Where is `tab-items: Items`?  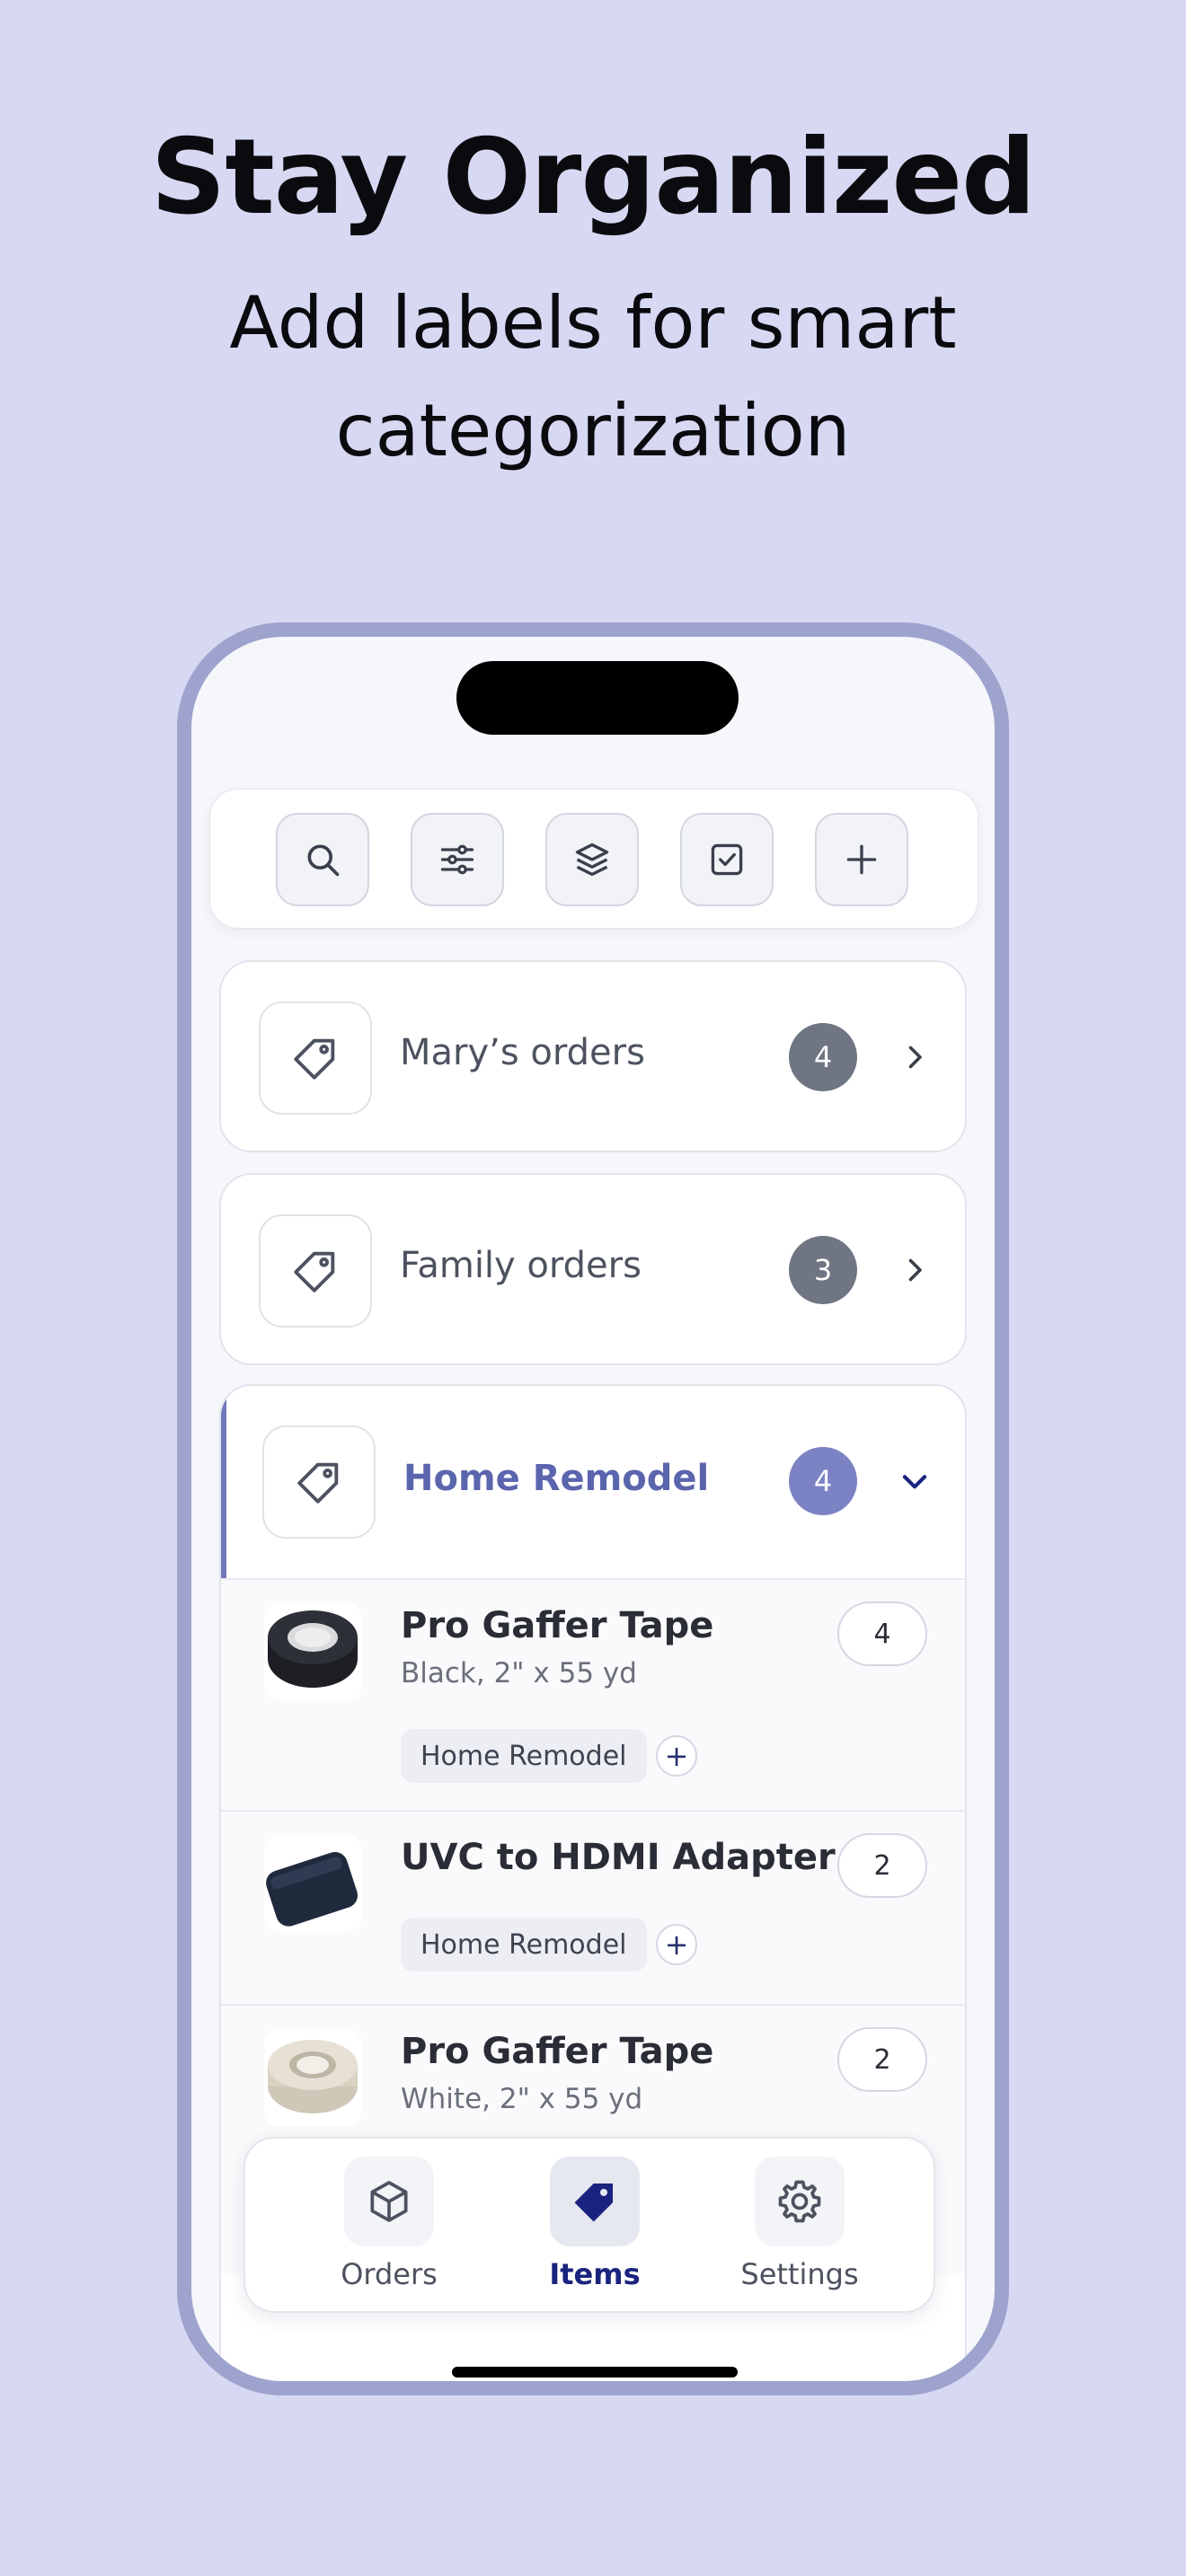 tab-items: Items is located at coordinates (595, 2228).